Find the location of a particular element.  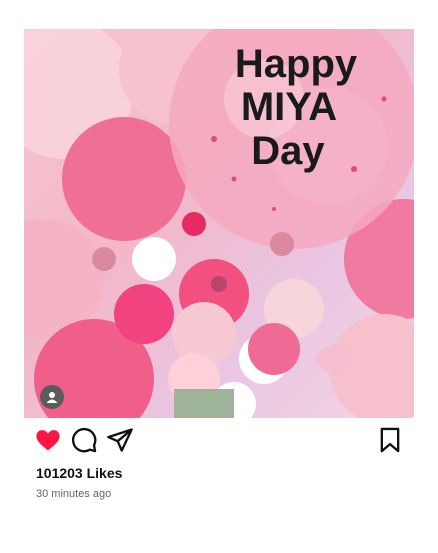

balloon-text-line2: MIYA is located at coordinates (289, 107).